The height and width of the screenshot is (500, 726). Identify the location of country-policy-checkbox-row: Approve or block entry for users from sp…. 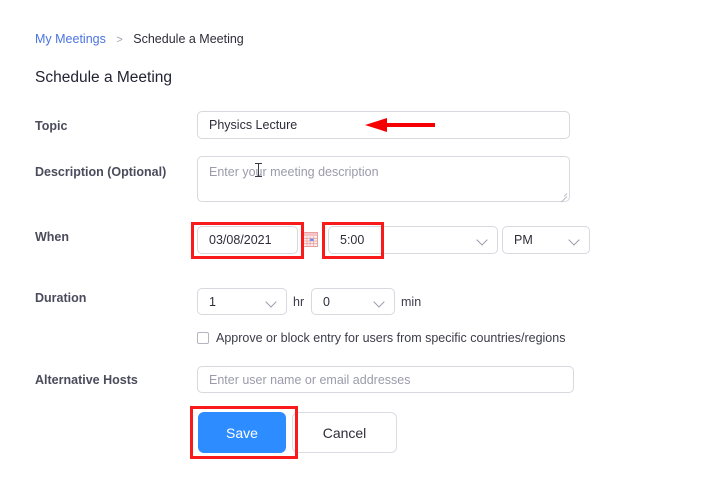
(381, 338).